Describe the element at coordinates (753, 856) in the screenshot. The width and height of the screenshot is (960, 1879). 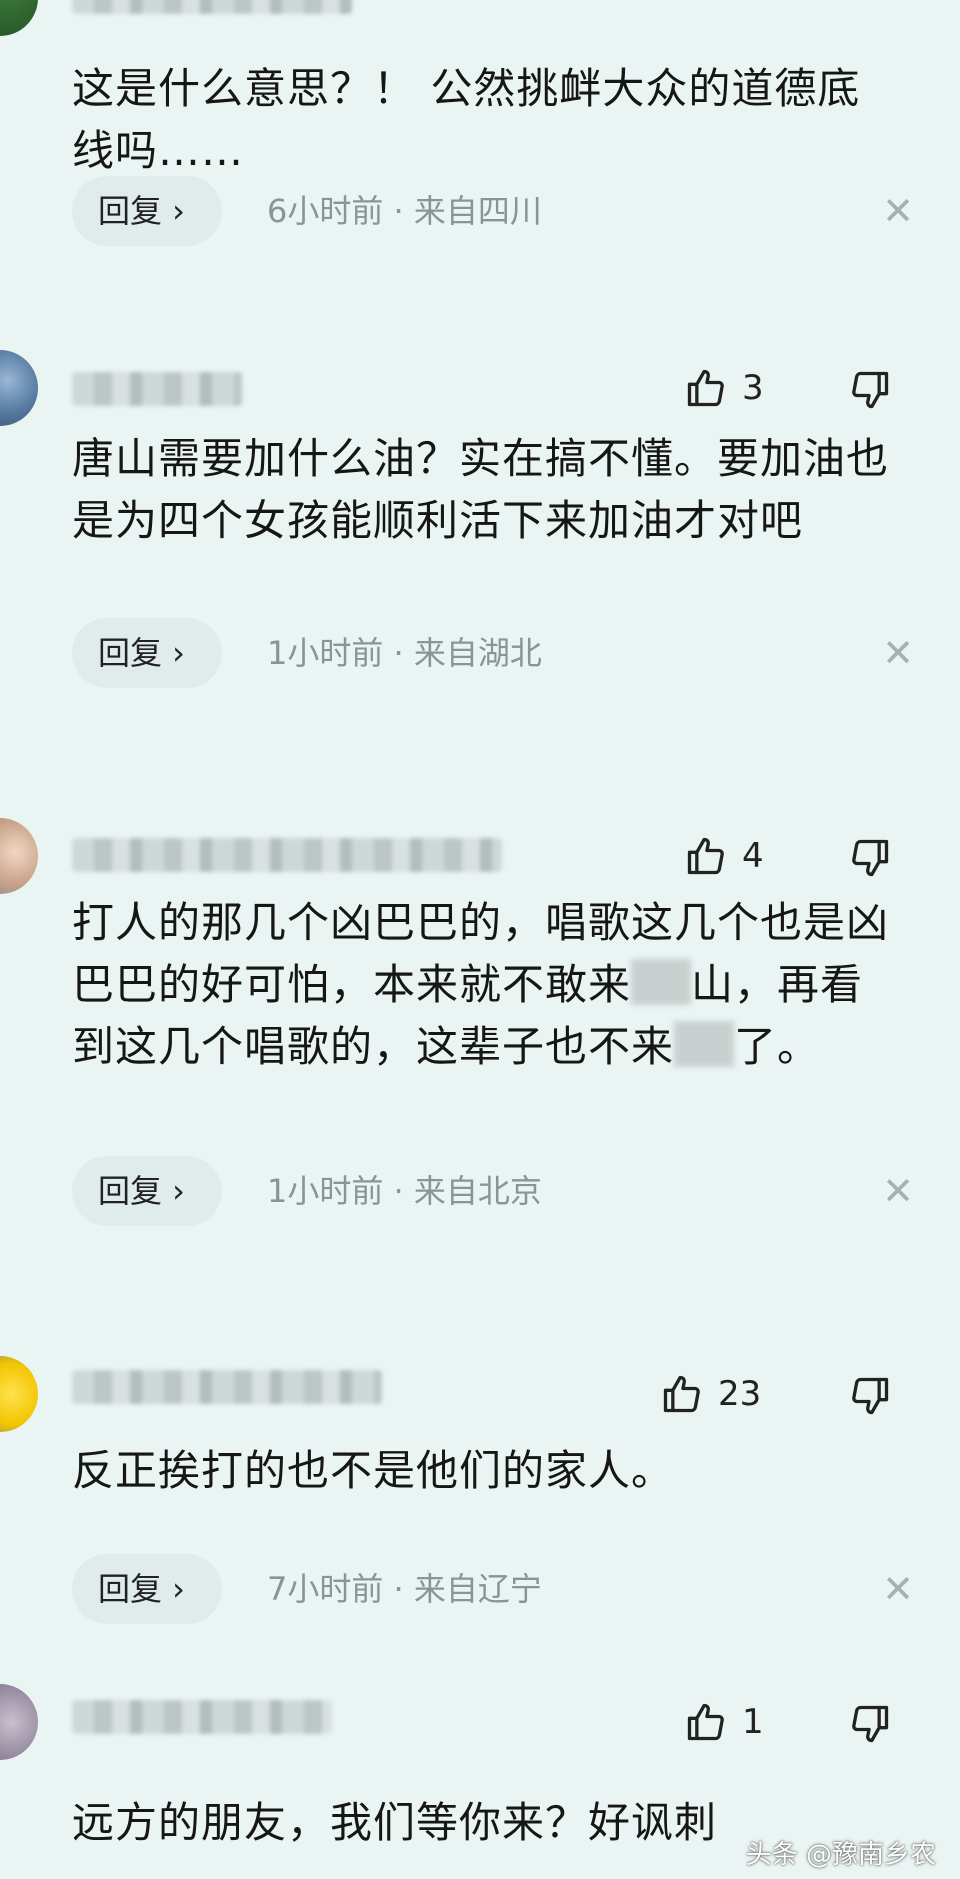
I see `like-count: 4` at that location.